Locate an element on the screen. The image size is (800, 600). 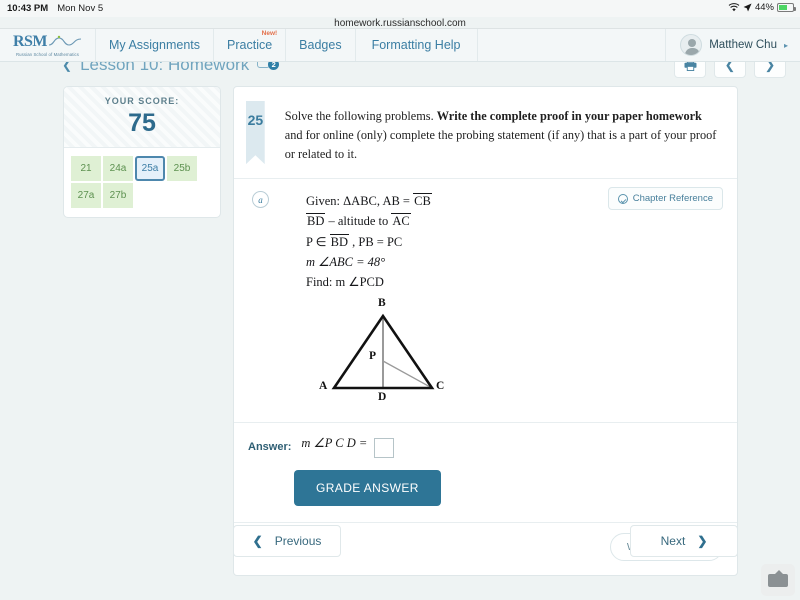
segment-bd-2: BD is located at coordinates (339, 241).